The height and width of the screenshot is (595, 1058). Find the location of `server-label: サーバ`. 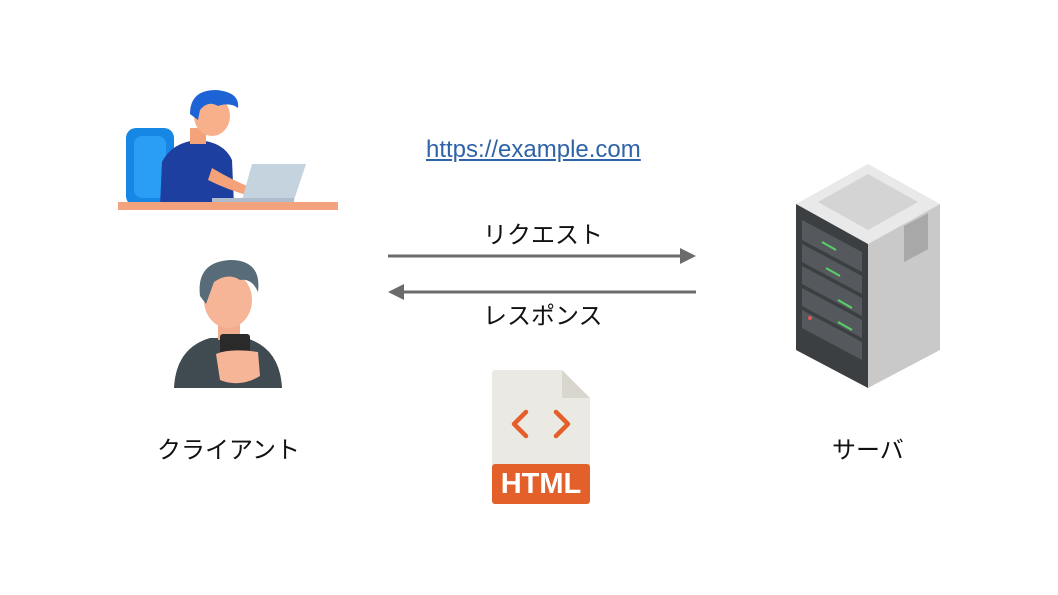

server-label: サーバ is located at coordinates (868, 450).